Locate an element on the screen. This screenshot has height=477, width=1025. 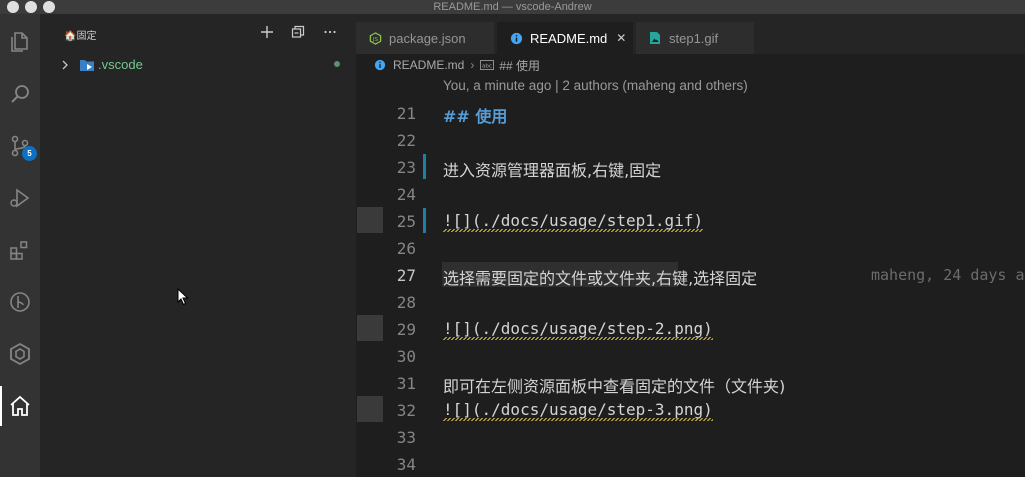
line-text: ![](./docs/usage/step-2.png) is located at coordinates (578, 328).